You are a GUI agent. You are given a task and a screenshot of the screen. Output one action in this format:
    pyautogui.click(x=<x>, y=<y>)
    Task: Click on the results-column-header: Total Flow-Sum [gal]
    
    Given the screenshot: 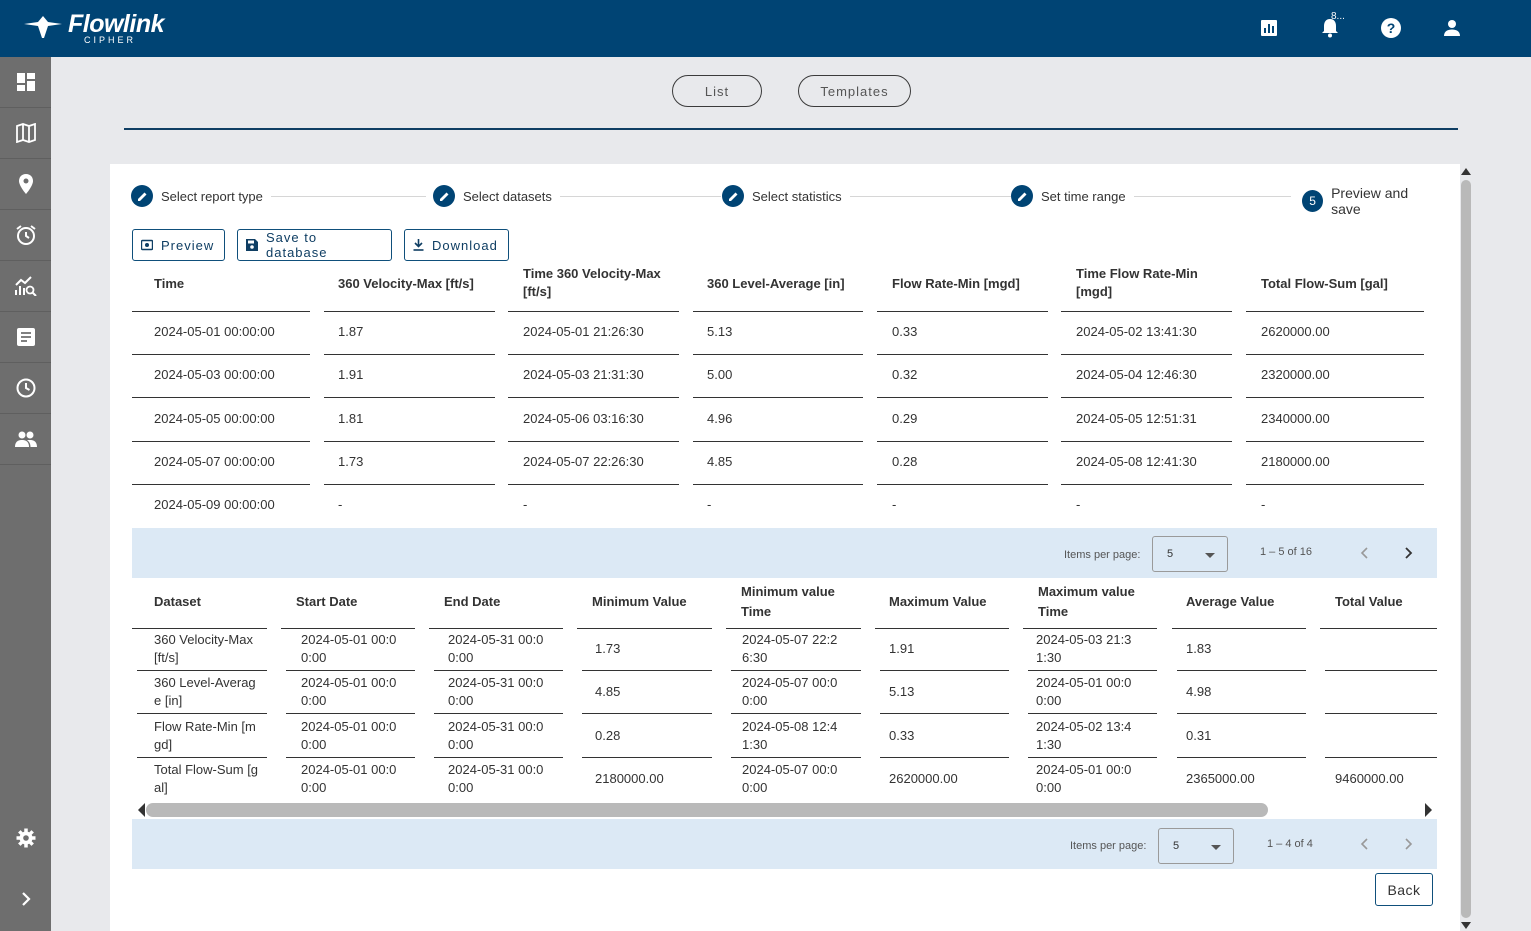 What is the action you would take?
    pyautogui.click(x=1324, y=284)
    